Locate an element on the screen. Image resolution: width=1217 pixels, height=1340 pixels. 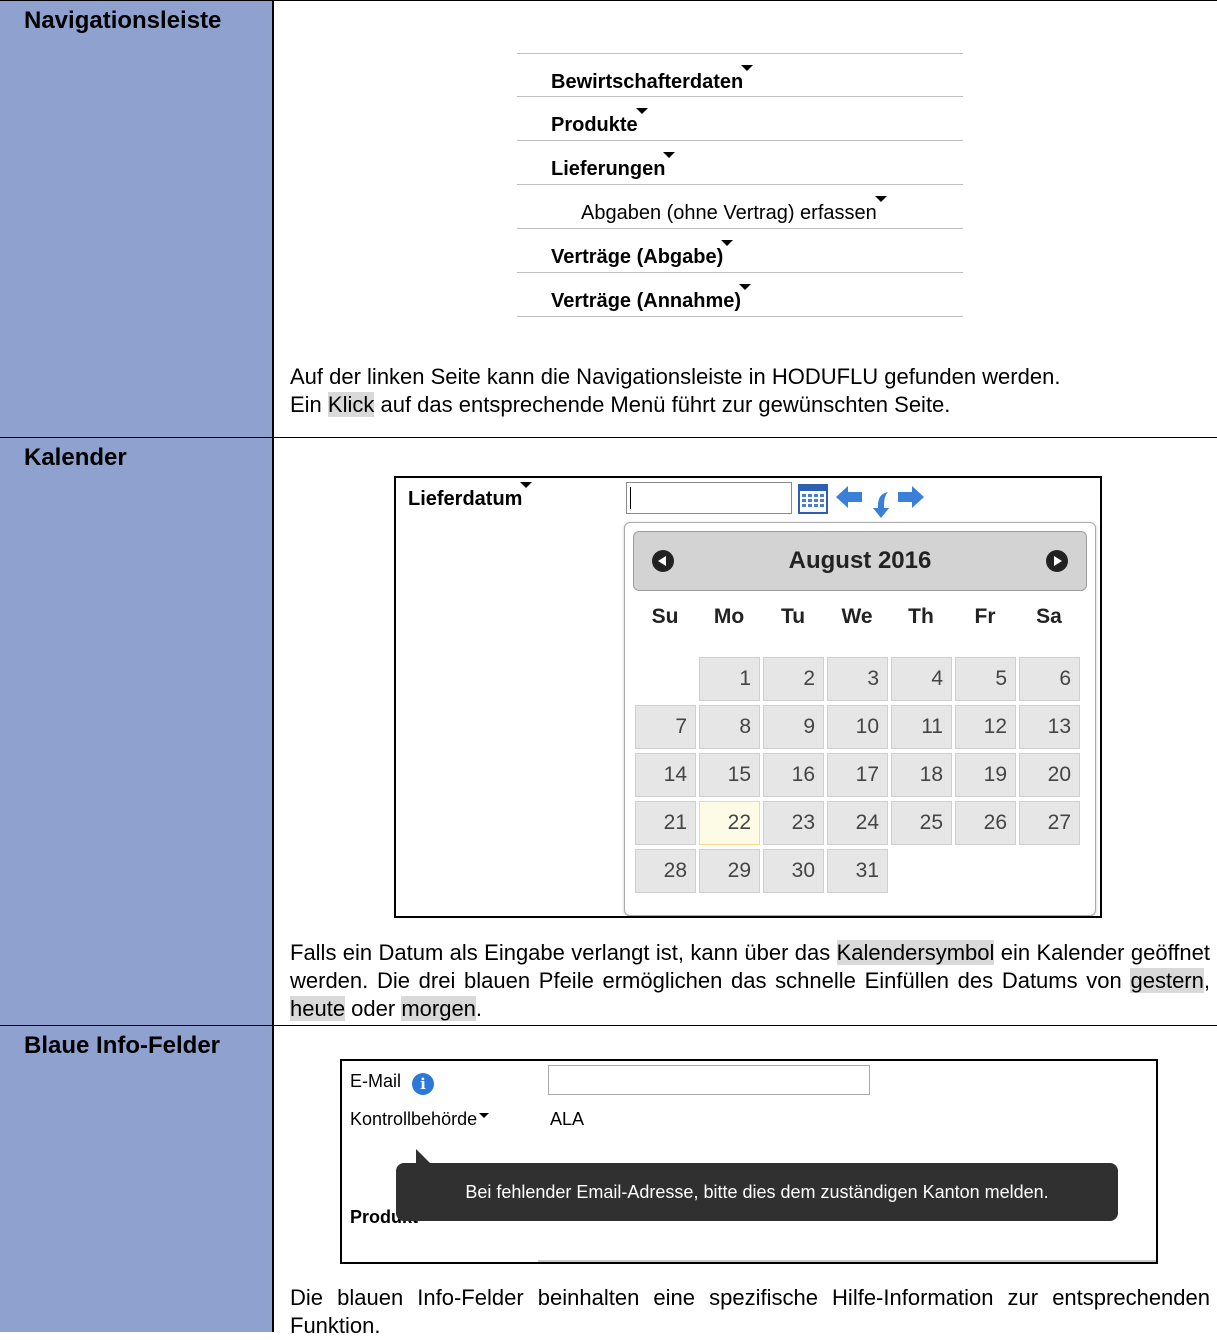
row-label: Navigationsleiste is located at coordinates (123, 20).